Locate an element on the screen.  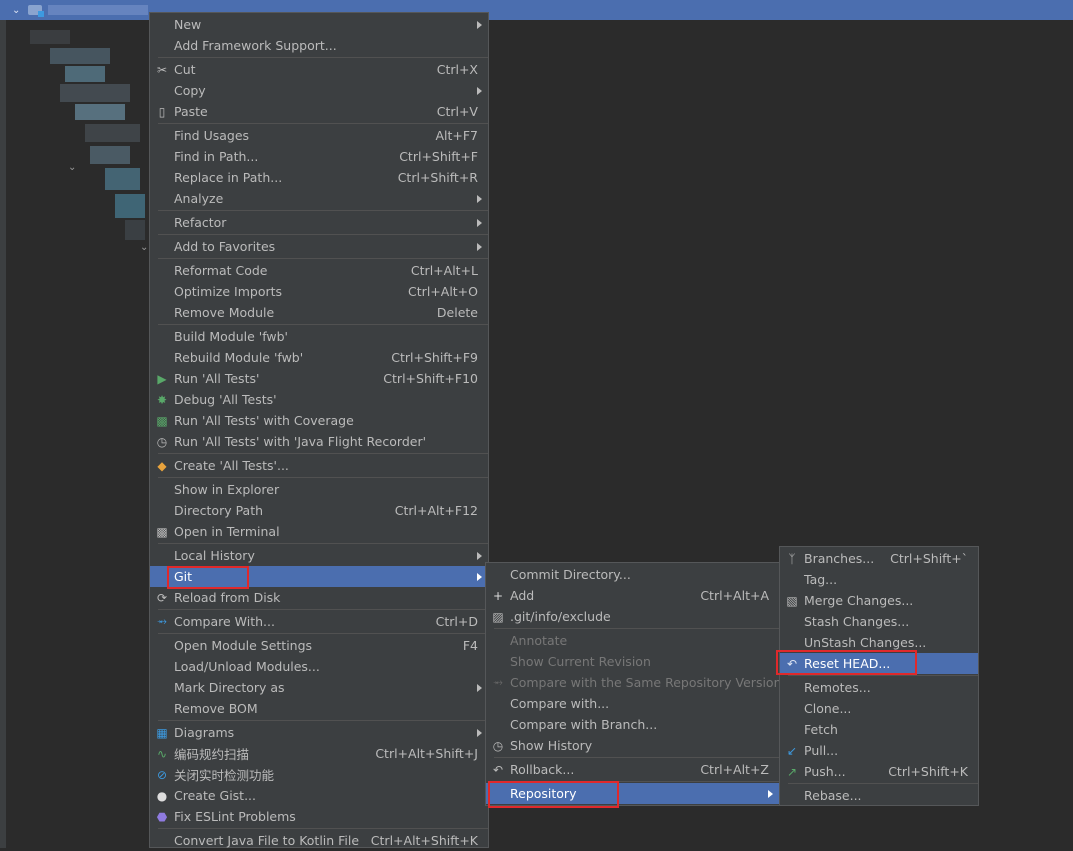
module-folder-icon is located at coordinates (36, 11).